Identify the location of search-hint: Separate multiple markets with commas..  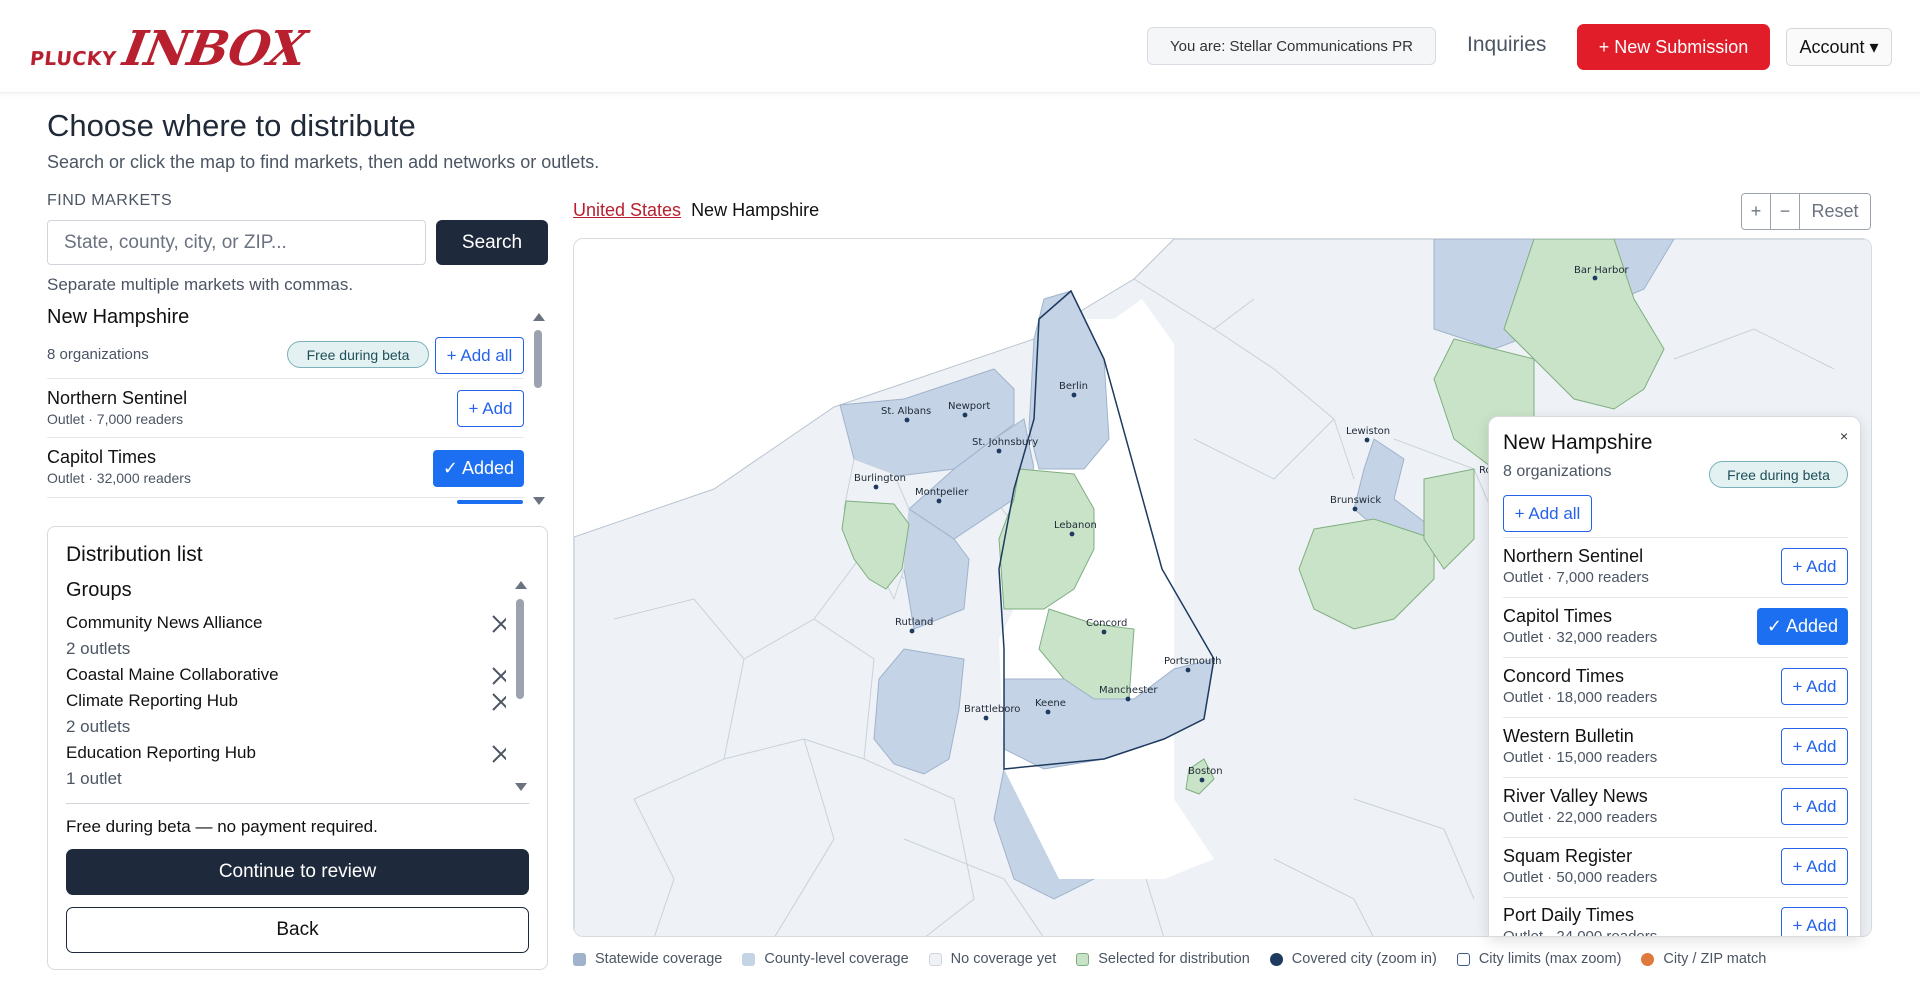
(200, 284).